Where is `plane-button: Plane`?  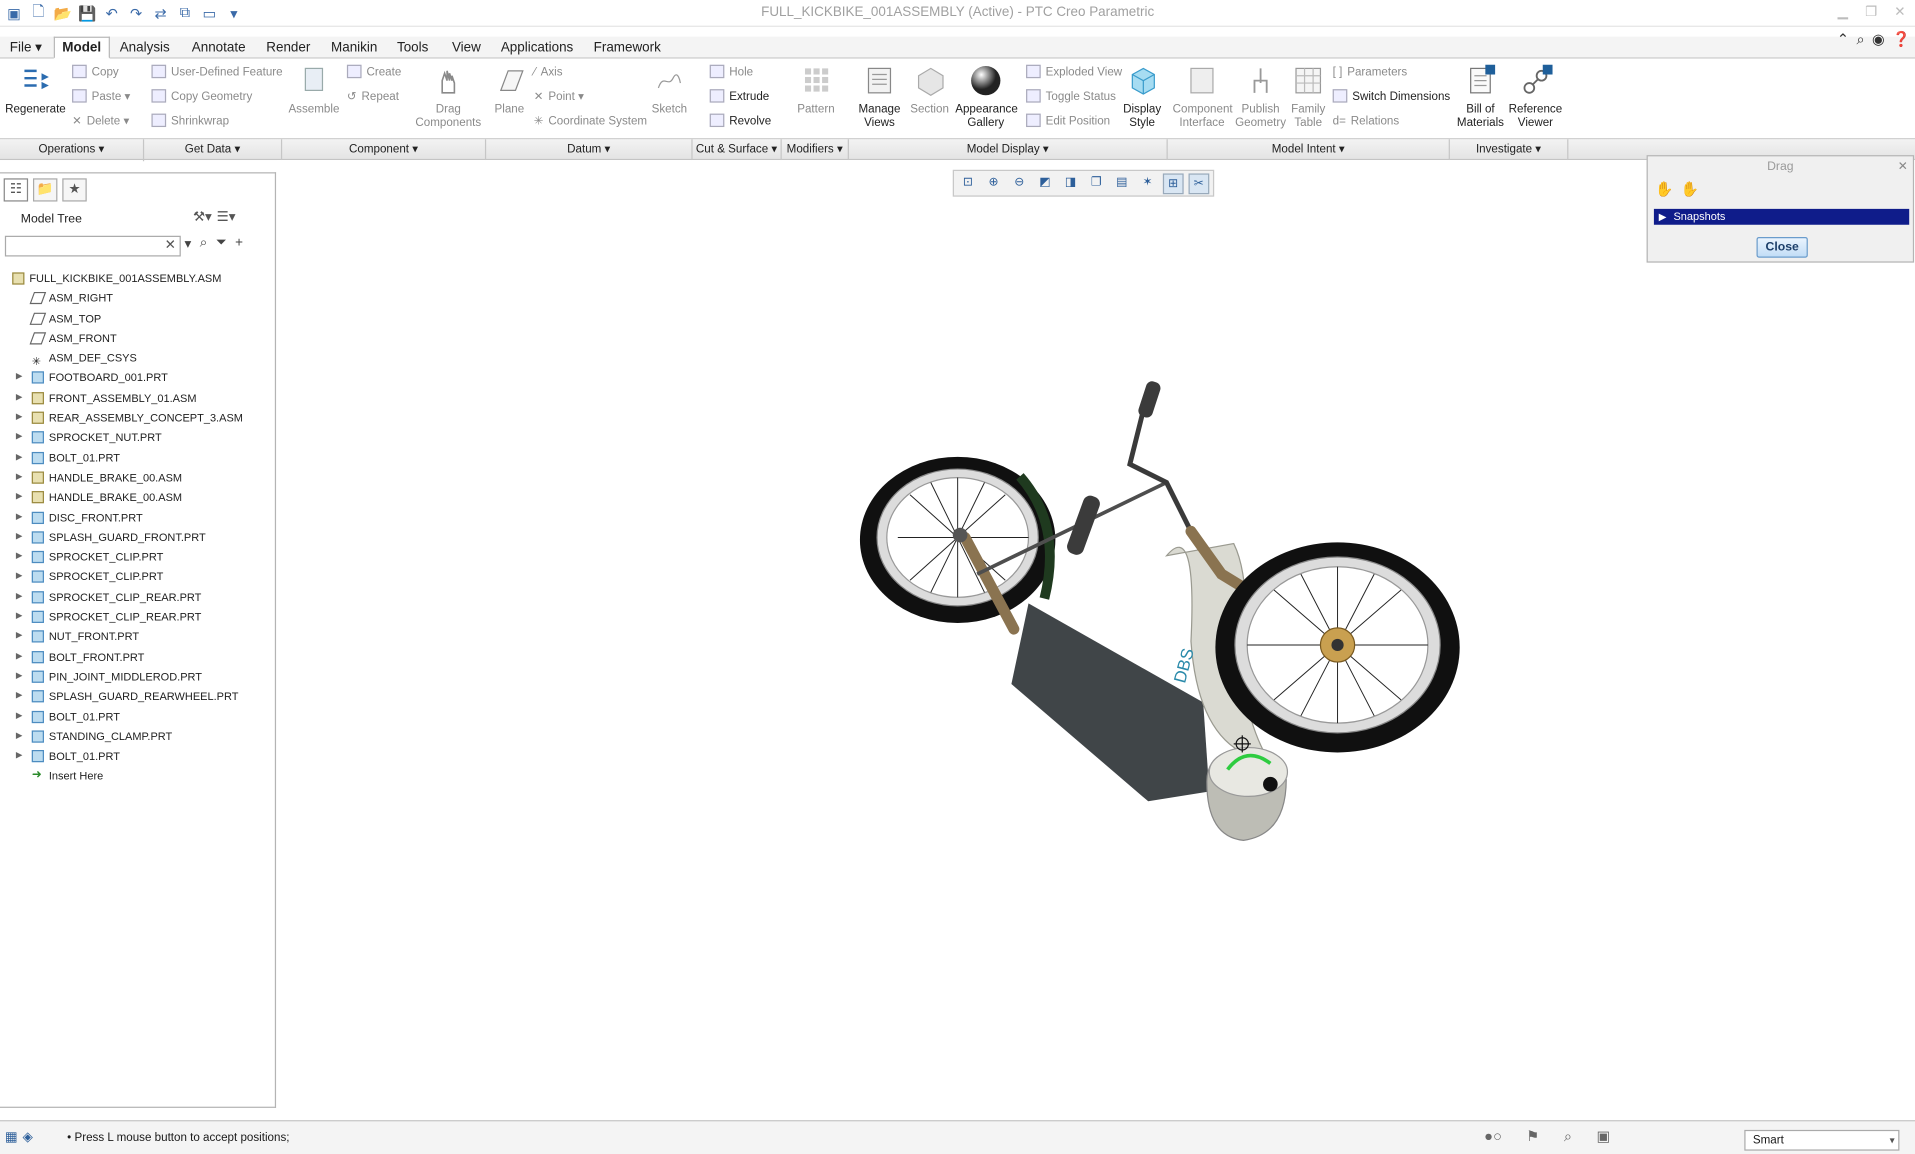
plane-button: Plane is located at coordinates (509, 90).